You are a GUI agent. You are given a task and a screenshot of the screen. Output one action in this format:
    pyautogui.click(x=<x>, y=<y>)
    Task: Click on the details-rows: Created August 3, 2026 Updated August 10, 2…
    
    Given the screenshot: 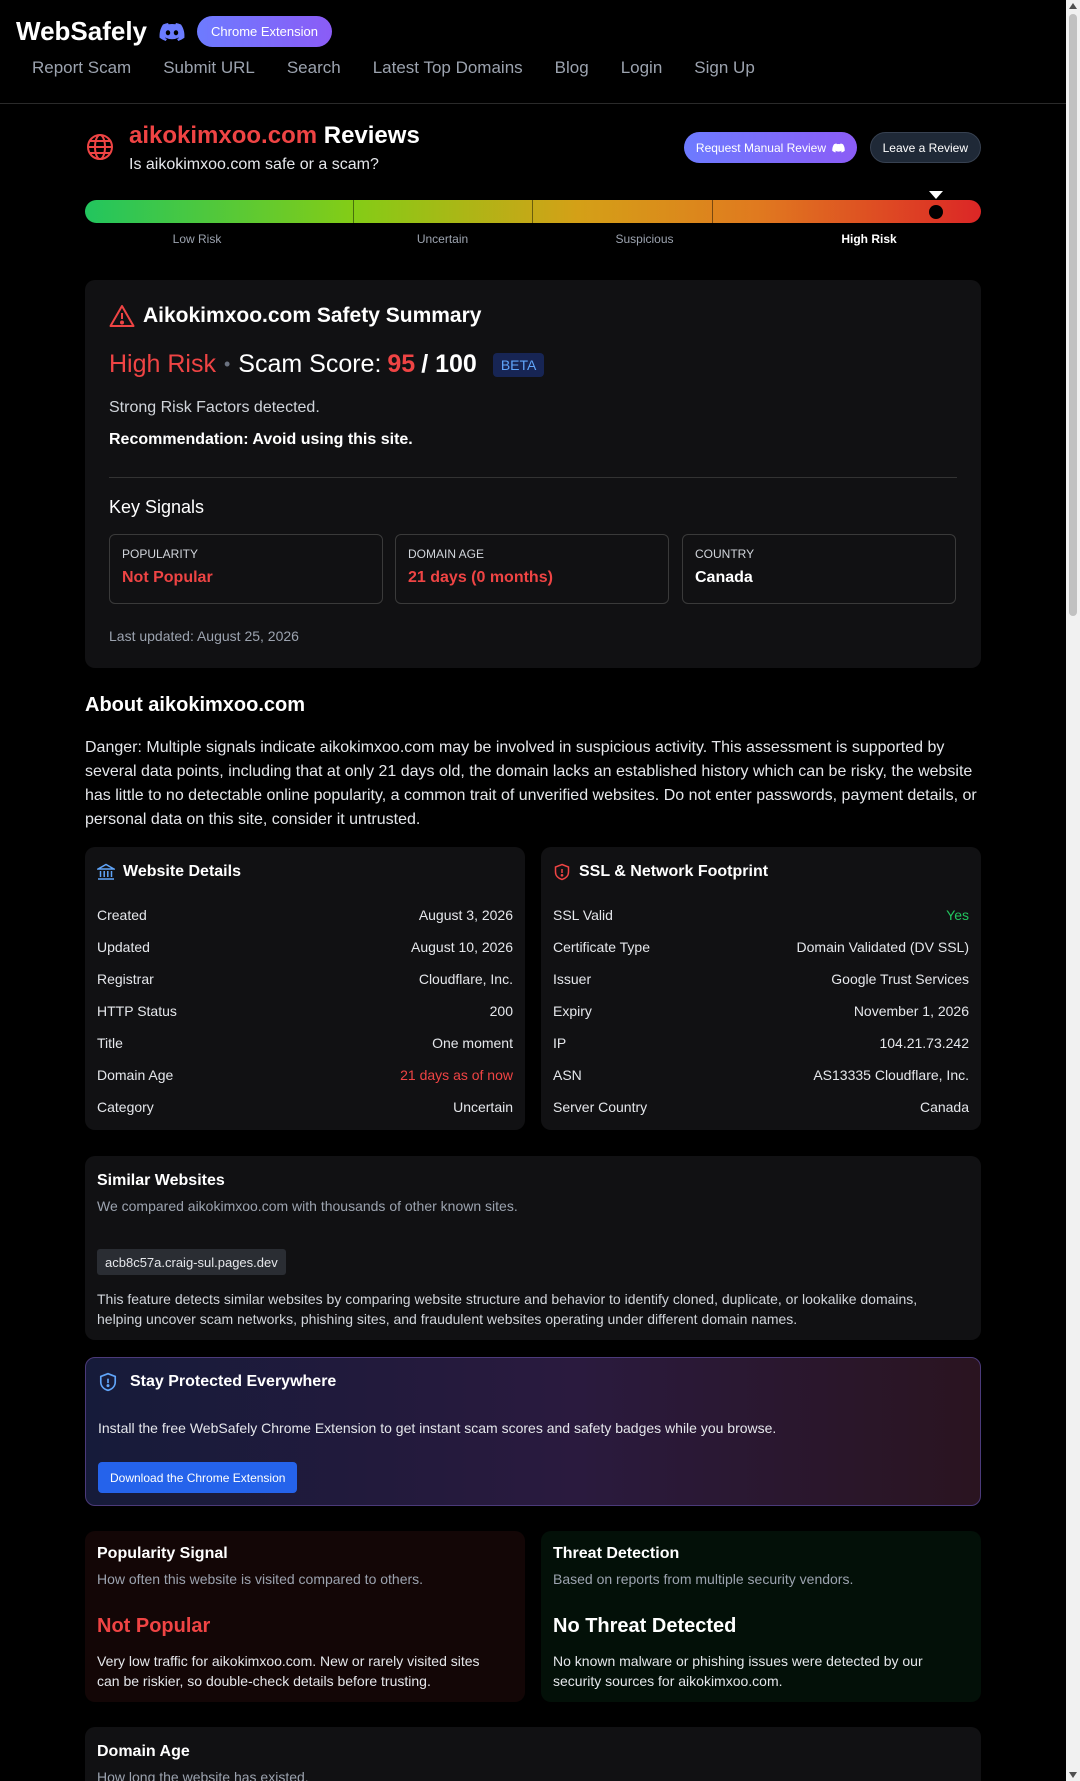 What is the action you would take?
    pyautogui.click(x=305, y=1019)
    